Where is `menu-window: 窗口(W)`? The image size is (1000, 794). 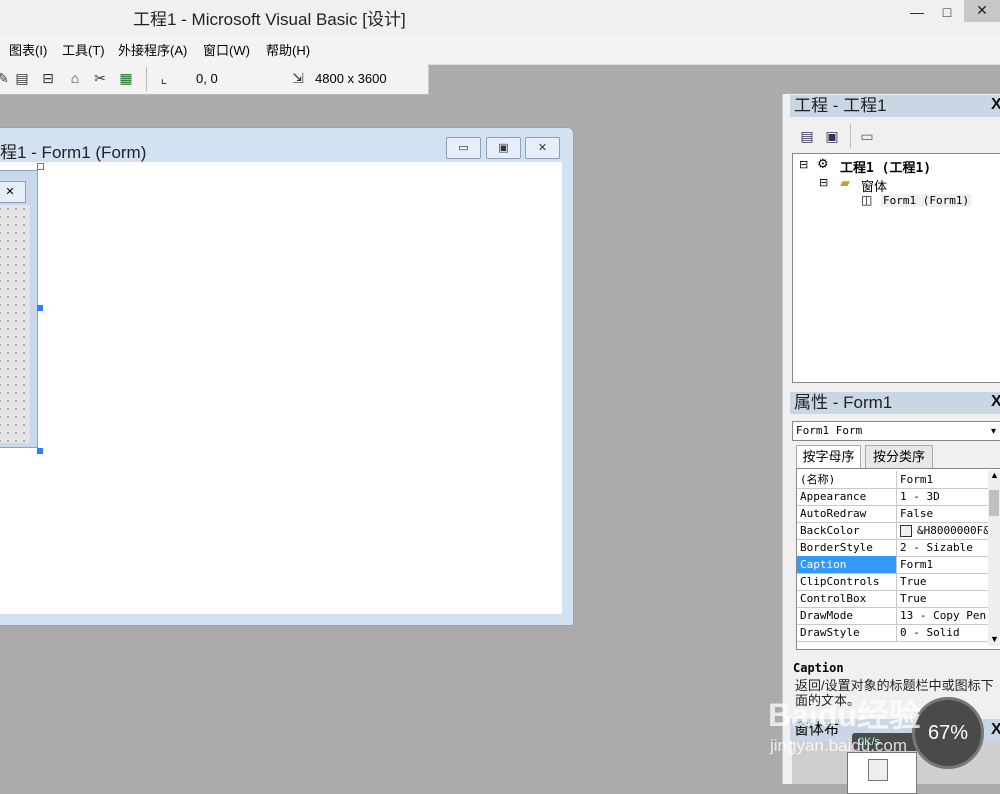 menu-window: 窗口(W) is located at coordinates (226, 49).